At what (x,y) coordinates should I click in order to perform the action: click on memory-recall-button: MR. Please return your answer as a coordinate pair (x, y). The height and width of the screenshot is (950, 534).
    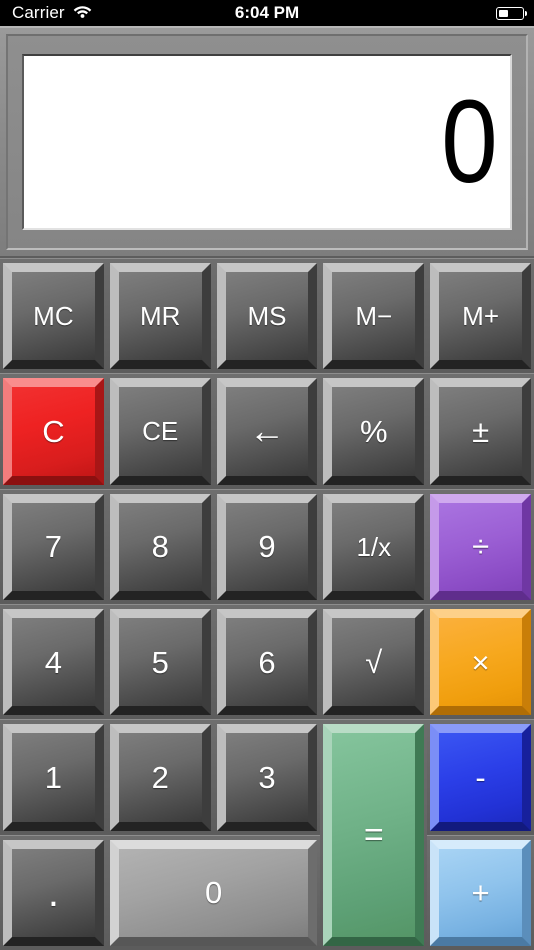
    Looking at the image, I should click on (160, 316).